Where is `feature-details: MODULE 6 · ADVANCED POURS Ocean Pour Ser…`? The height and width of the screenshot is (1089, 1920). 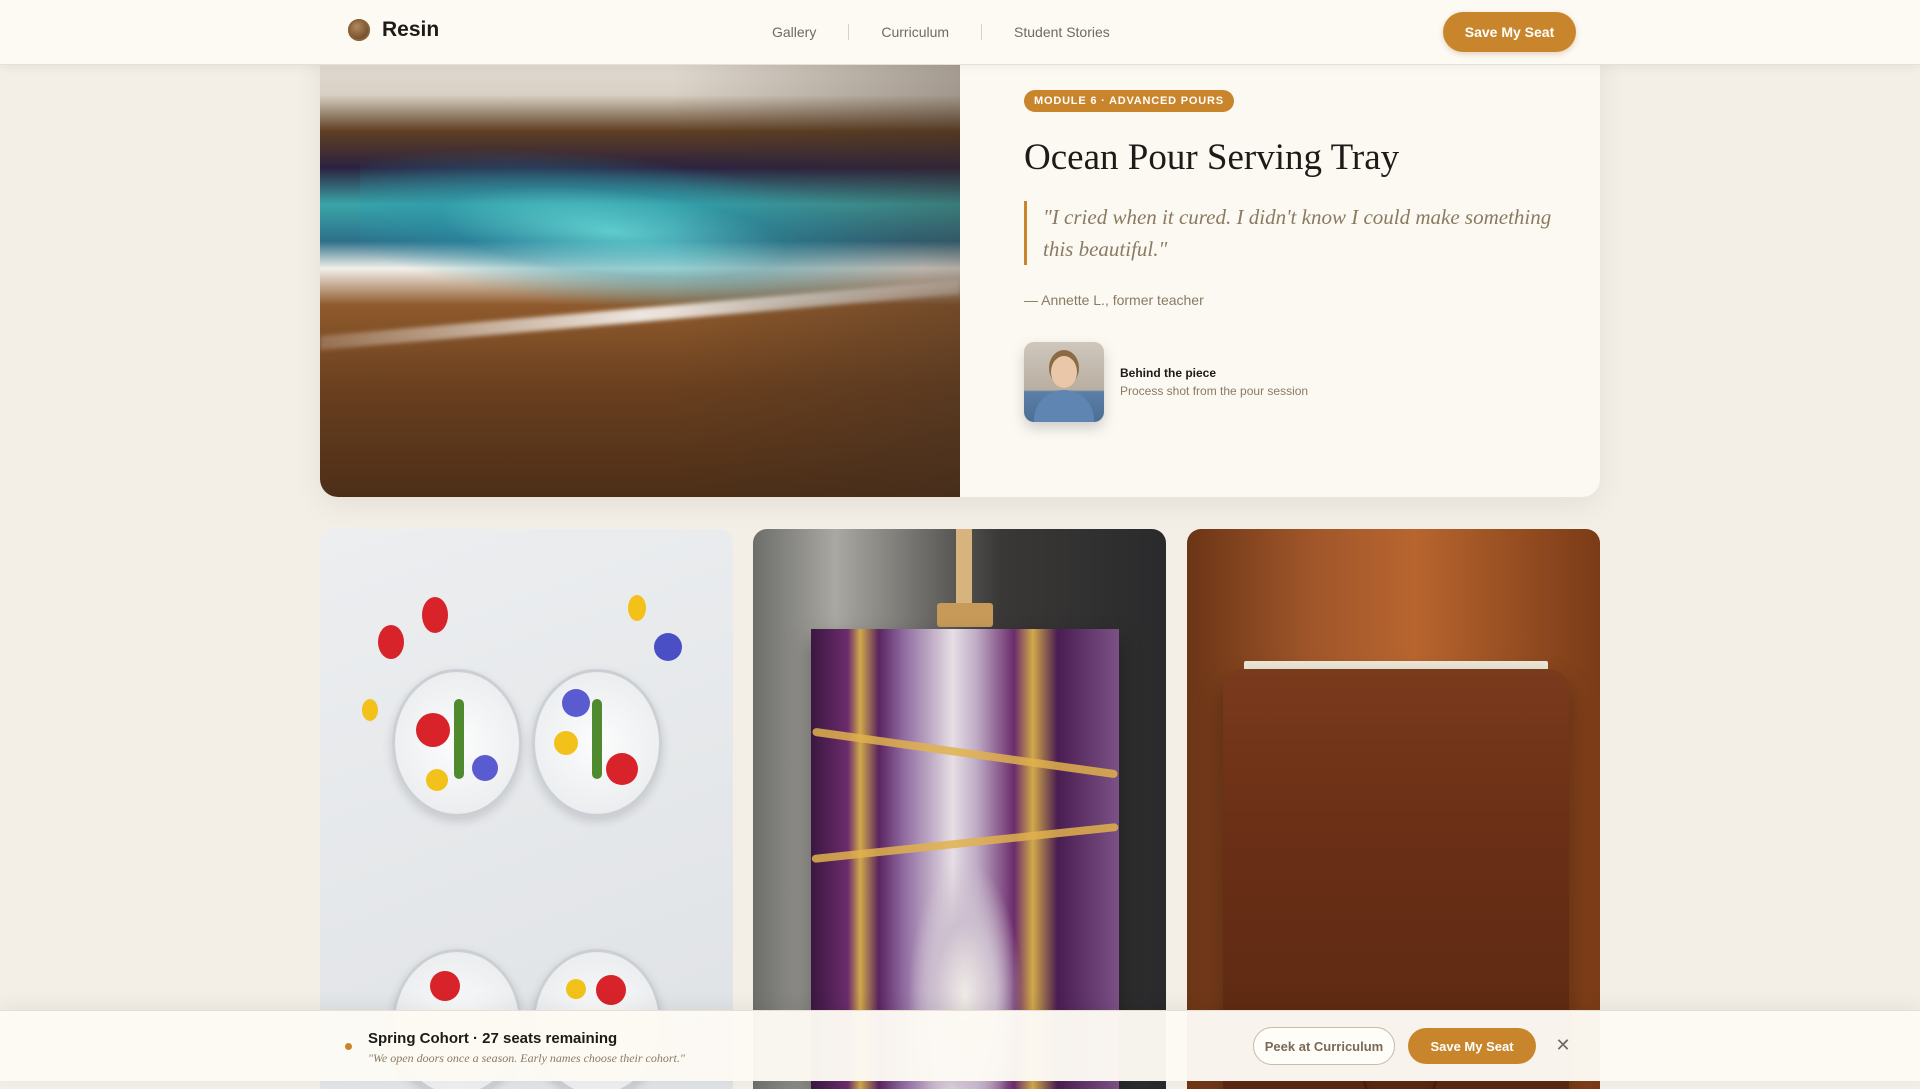 feature-details: MODULE 6 · ADVANCED POURS Ocean Pour Ser… is located at coordinates (1294, 268).